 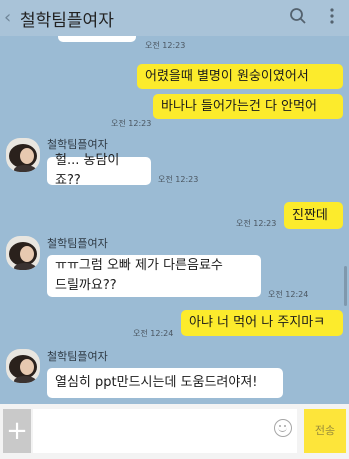 I want to click on message-text: 바나나 들어가는건 다 안먹어, so click(x=239, y=106).